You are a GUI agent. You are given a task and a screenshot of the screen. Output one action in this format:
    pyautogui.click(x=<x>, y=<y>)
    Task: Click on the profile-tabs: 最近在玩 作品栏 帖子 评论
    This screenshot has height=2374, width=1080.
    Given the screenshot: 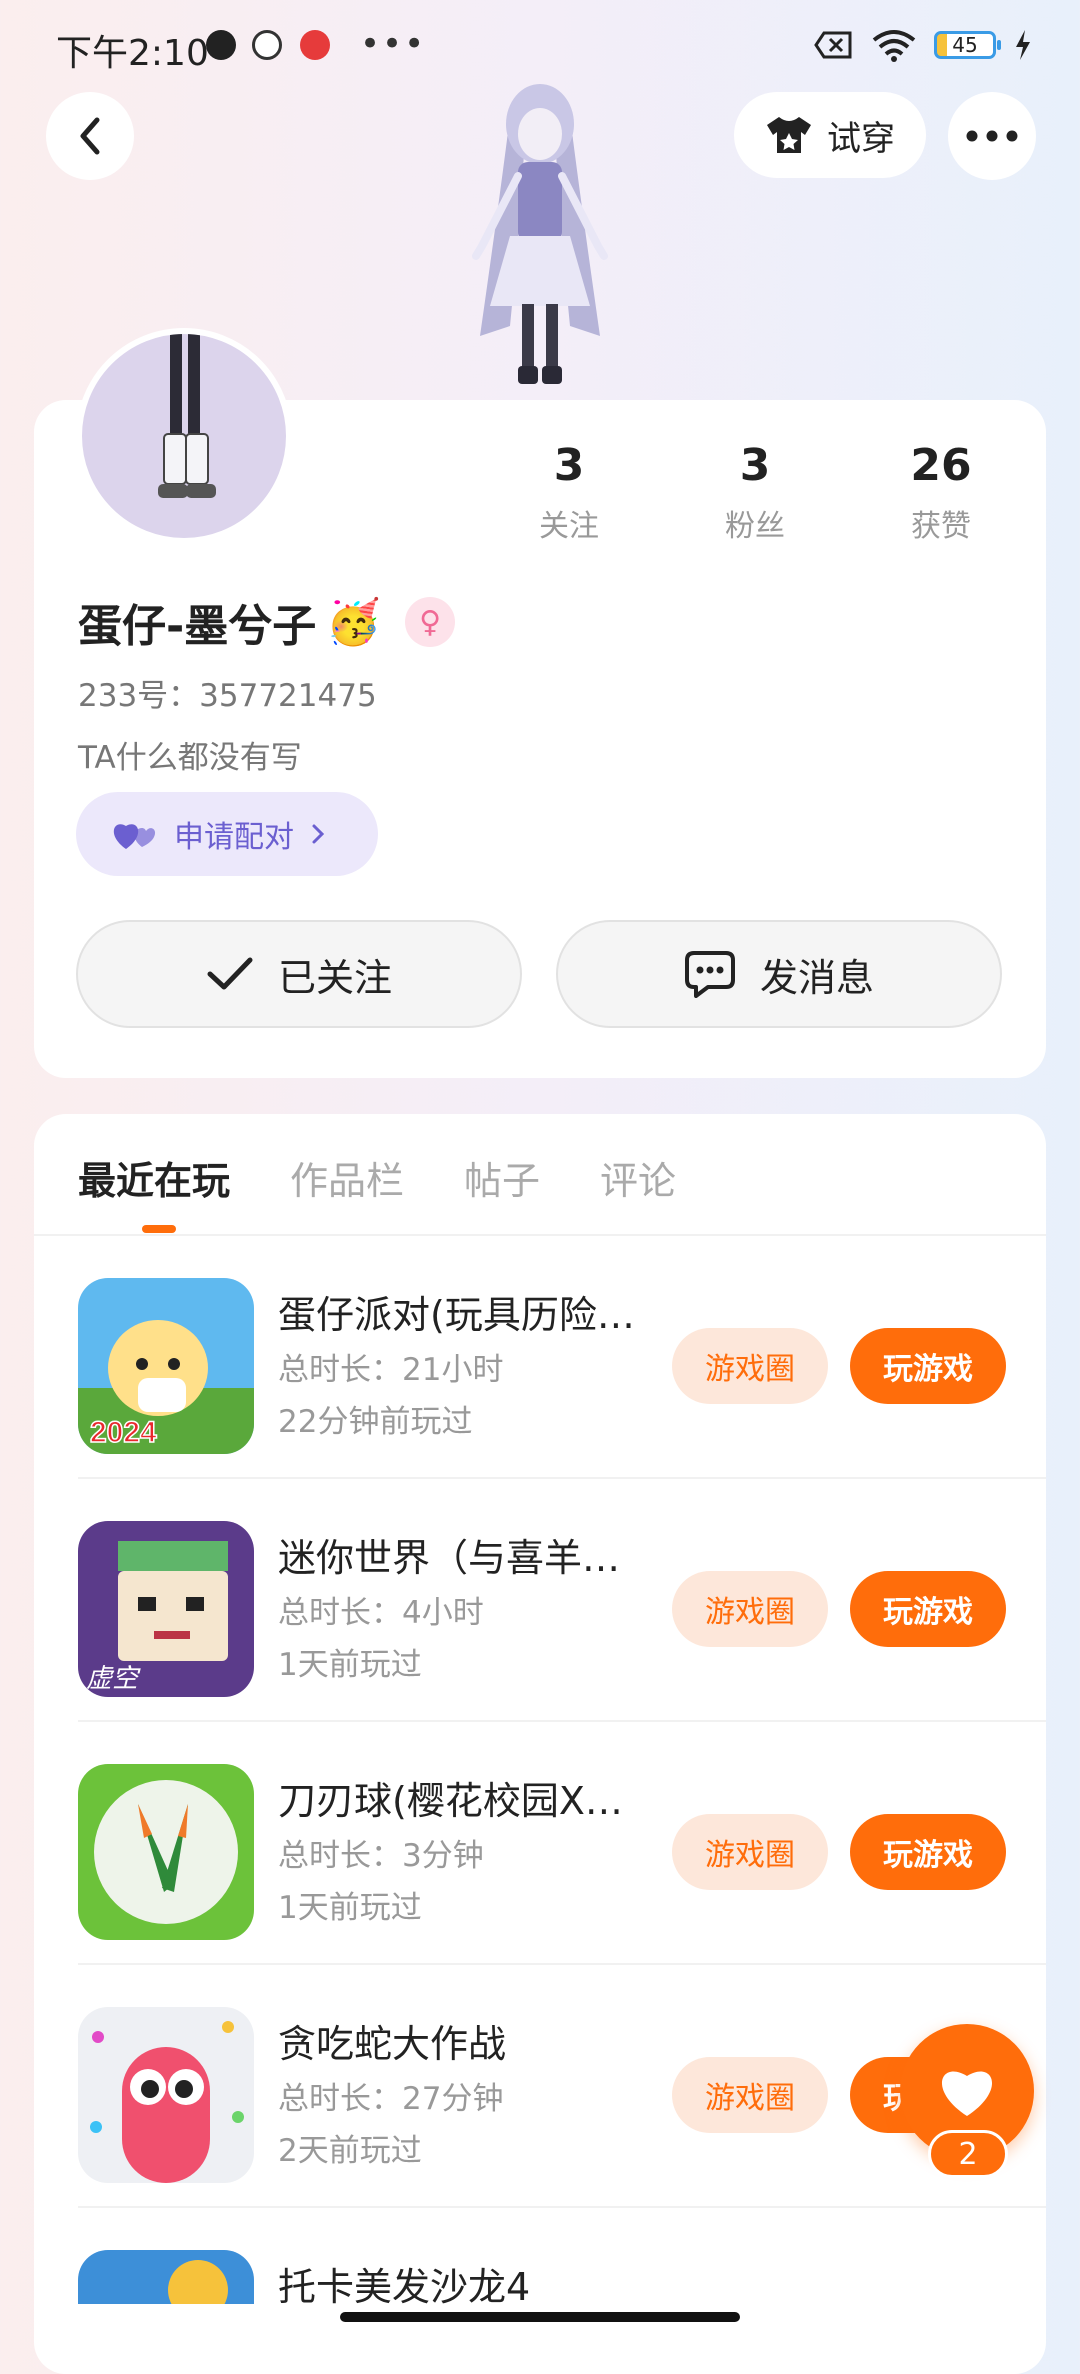 What is the action you would take?
    pyautogui.click(x=377, y=1177)
    